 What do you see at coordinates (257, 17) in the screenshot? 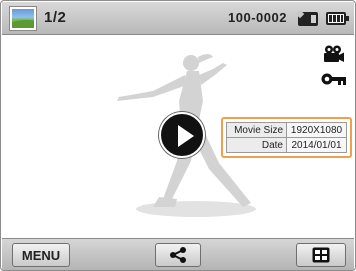
I see `file-number: 100-0002` at bounding box center [257, 17].